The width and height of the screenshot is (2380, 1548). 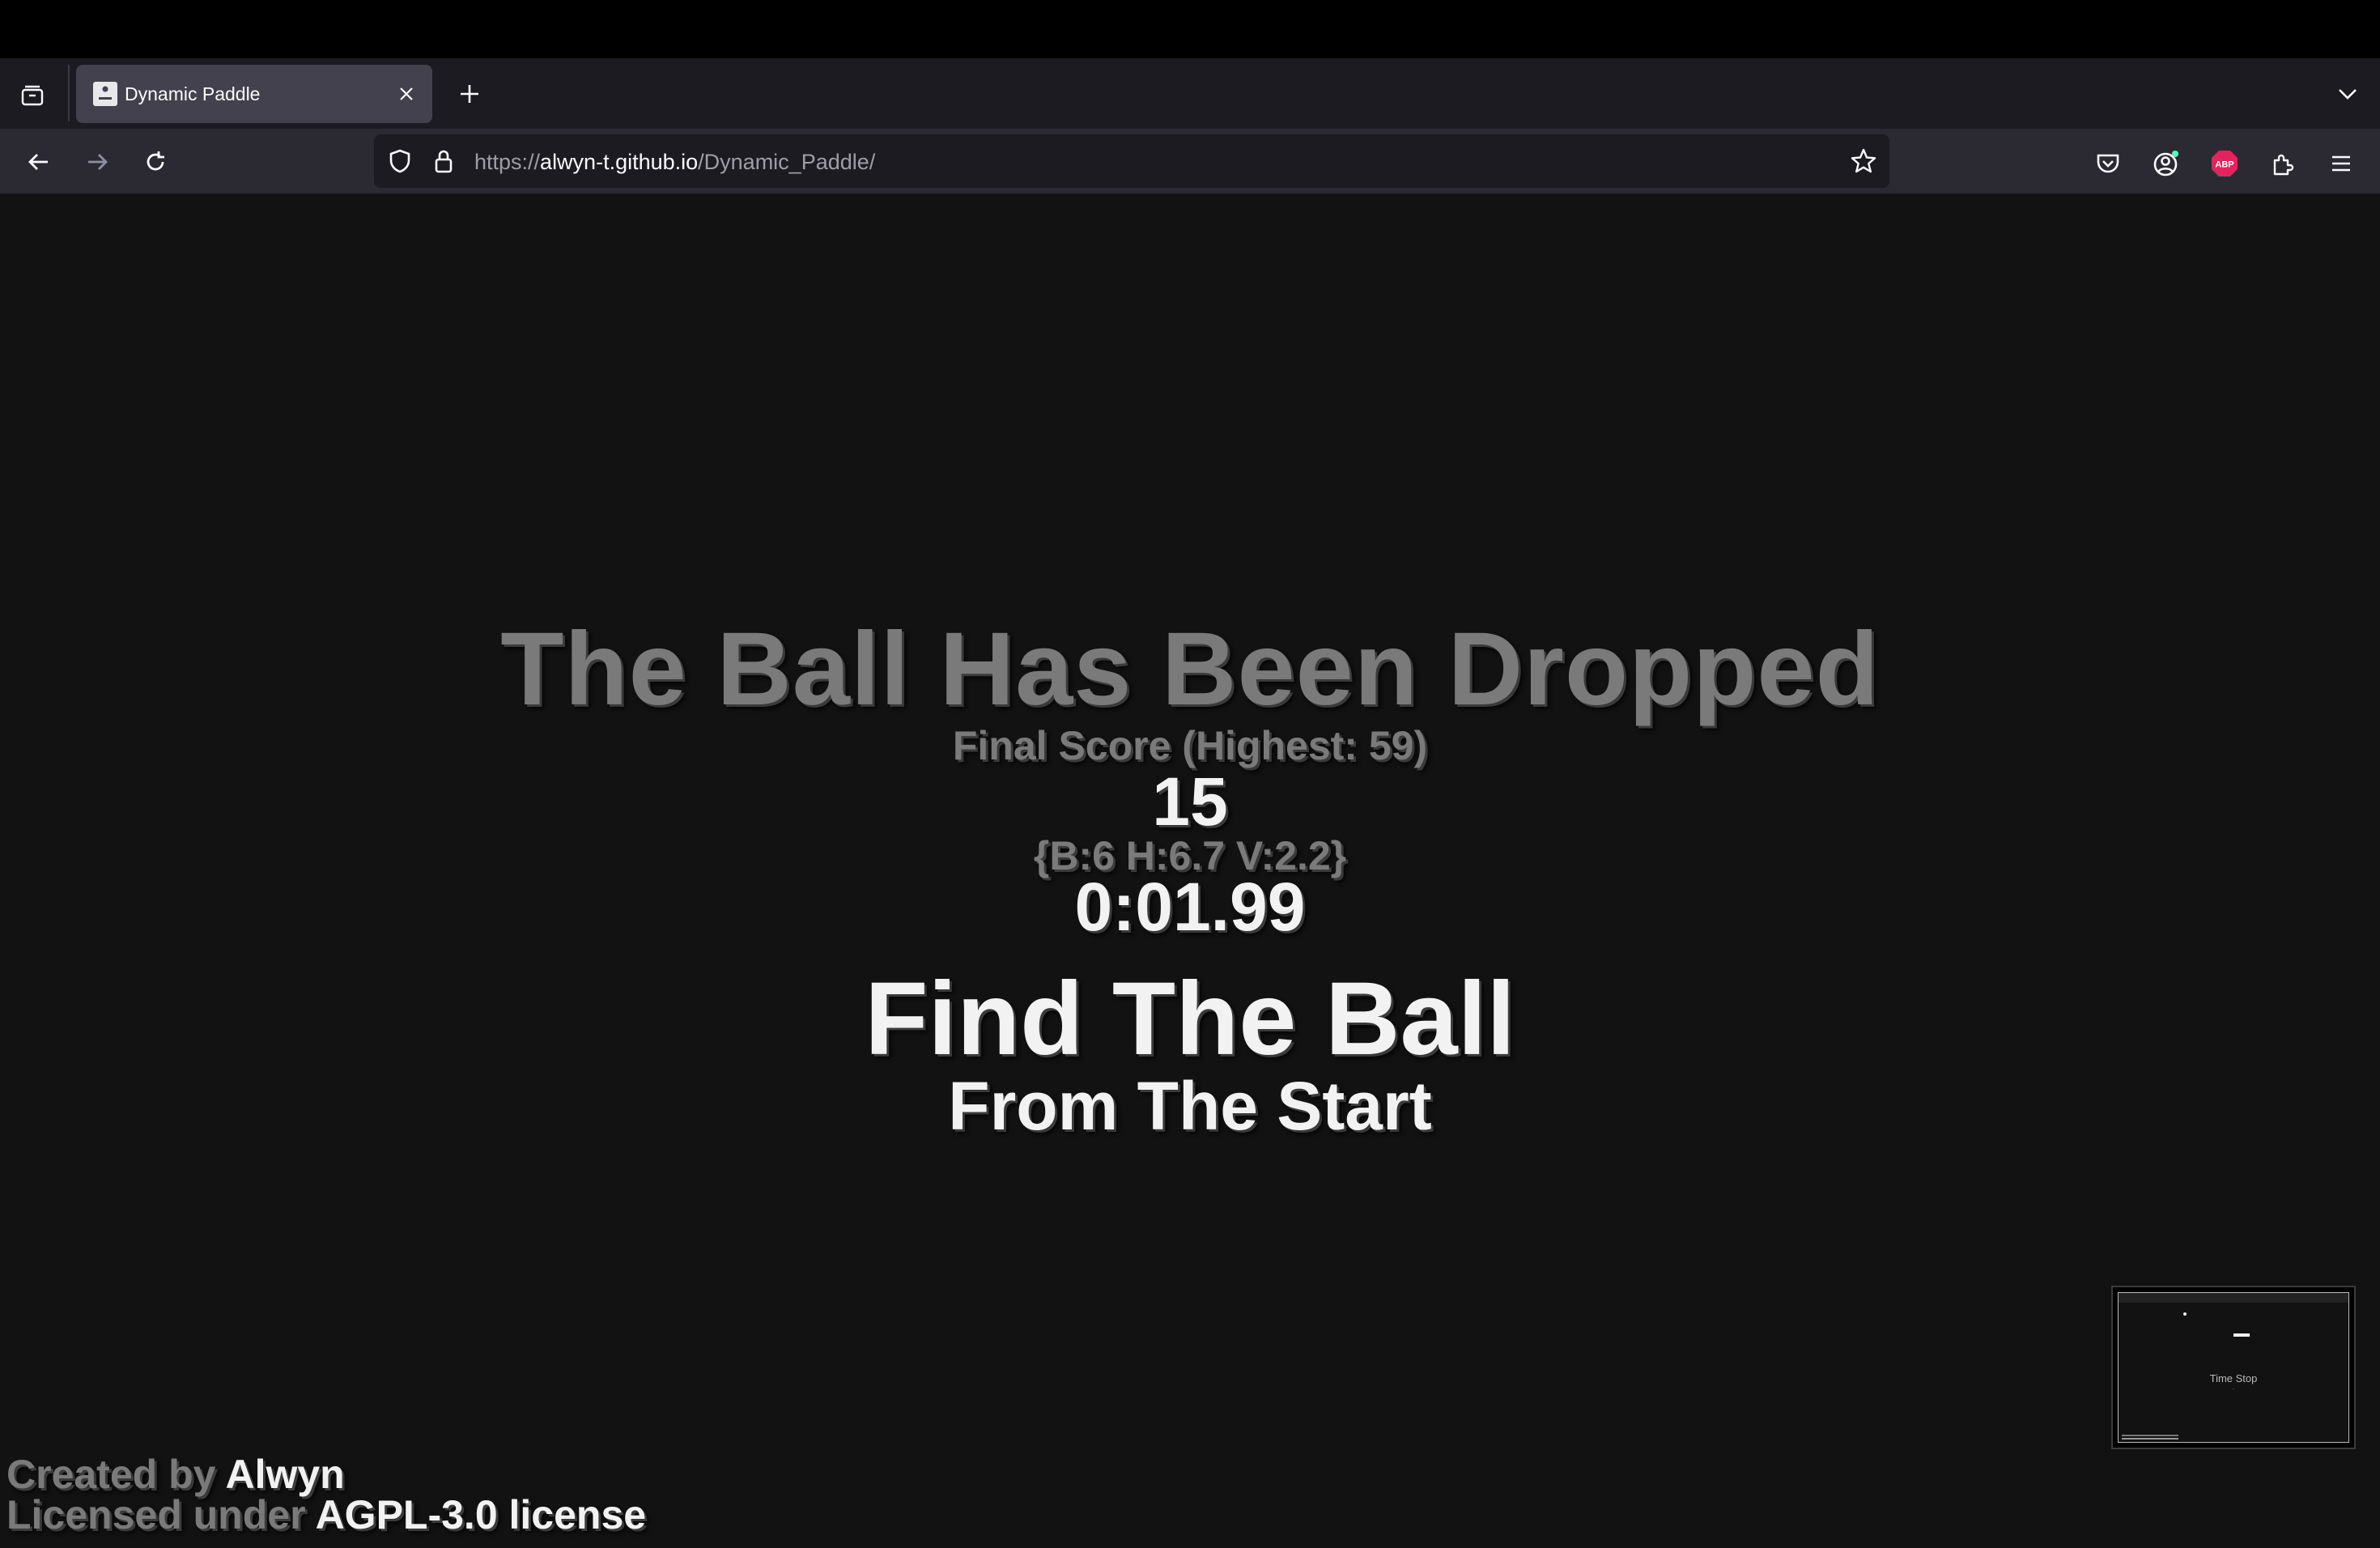 What do you see at coordinates (443, 161) in the screenshot?
I see `lock-icon` at bounding box center [443, 161].